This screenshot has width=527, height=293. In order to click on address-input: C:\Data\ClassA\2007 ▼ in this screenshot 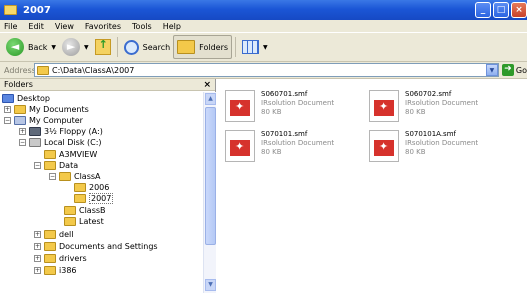, I will do `click(266, 70)`.